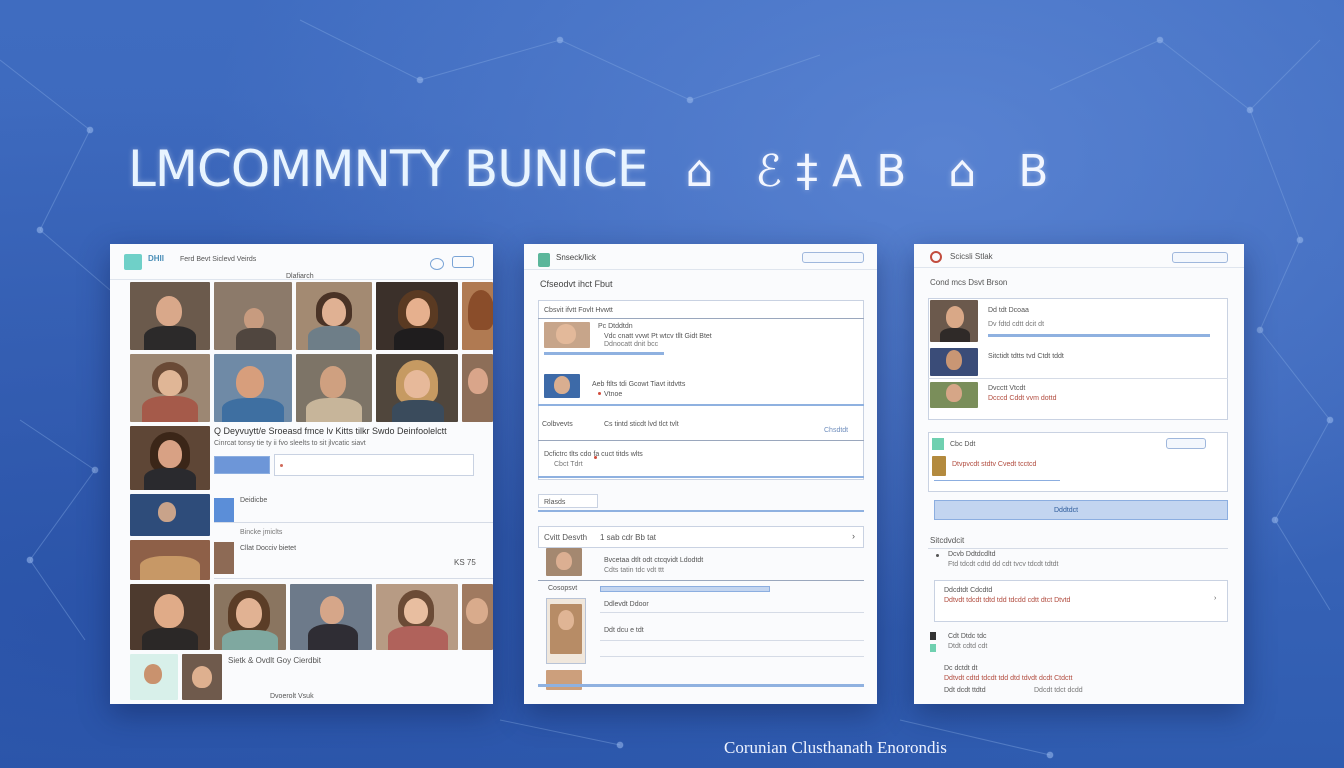  I want to click on messages-icon, so click(463, 262).